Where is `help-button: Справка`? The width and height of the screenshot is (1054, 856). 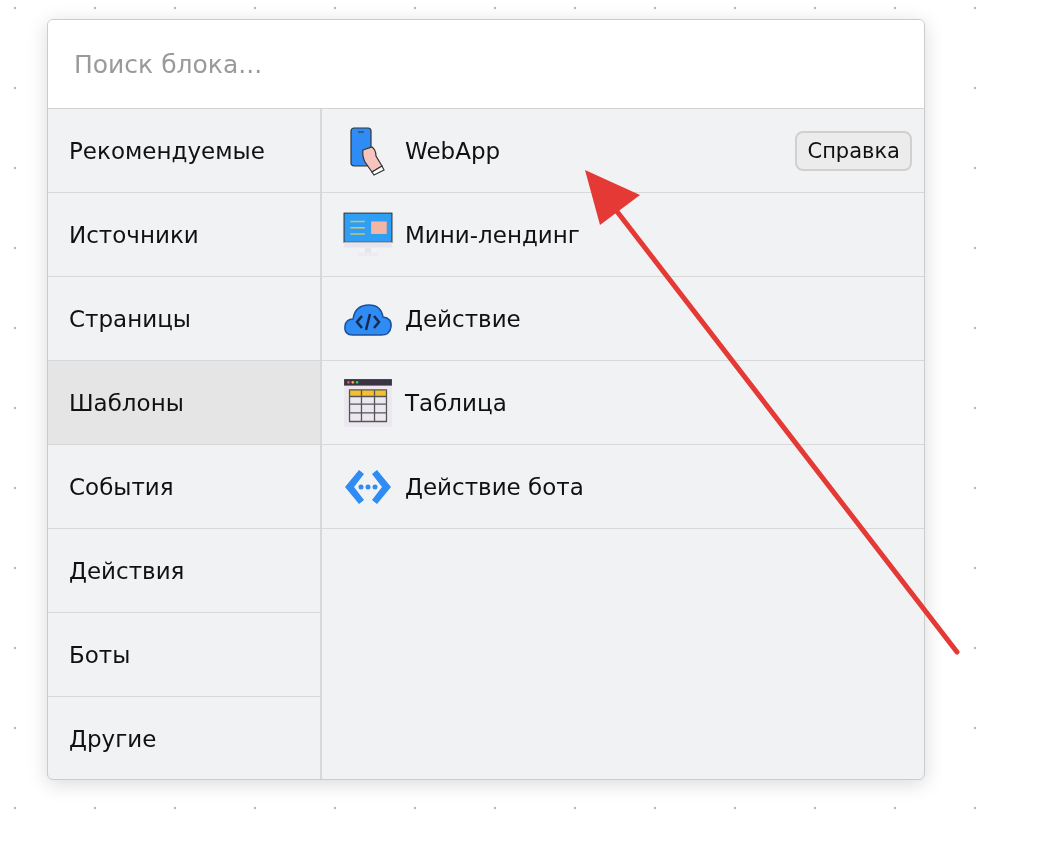
help-button: Справка is located at coordinates (853, 150).